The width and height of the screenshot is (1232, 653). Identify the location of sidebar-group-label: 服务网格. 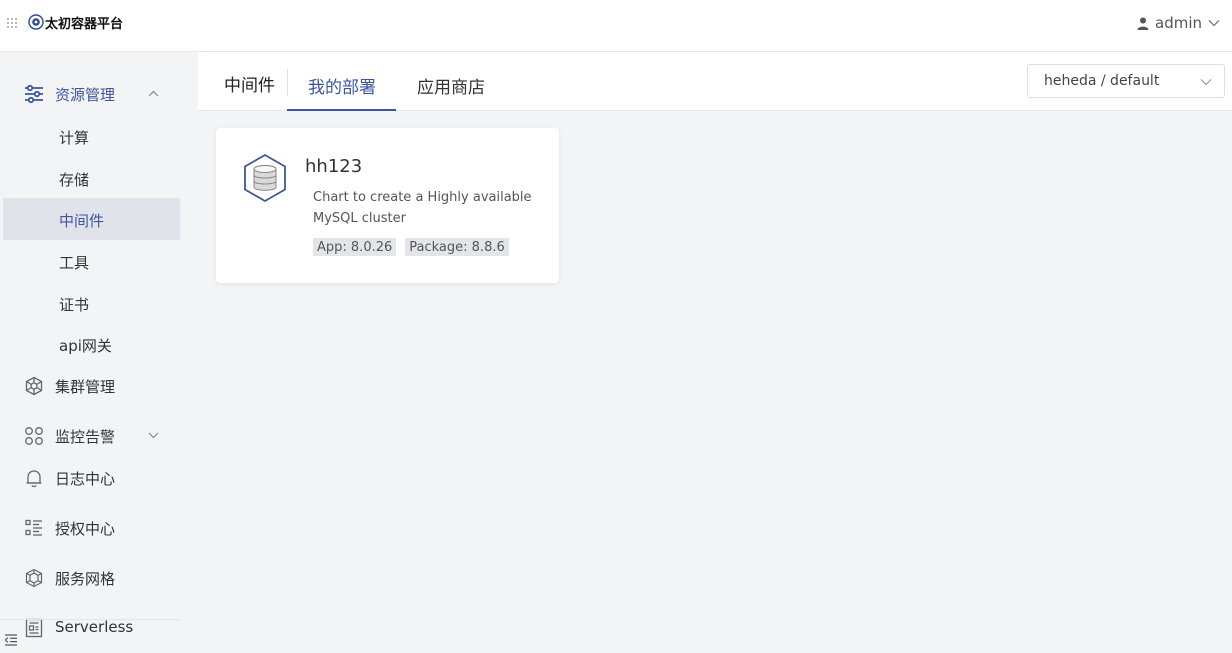
(85, 579).